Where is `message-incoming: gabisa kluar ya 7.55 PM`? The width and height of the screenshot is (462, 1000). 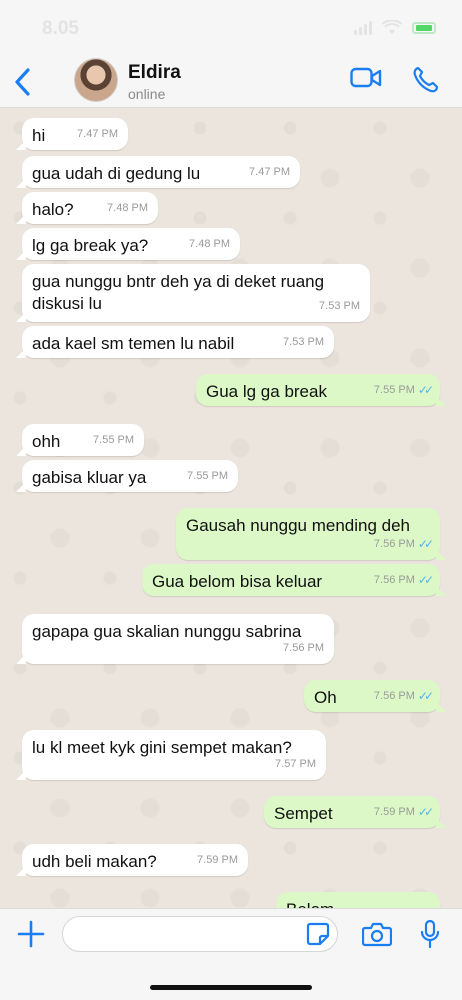
message-incoming: gabisa kluar ya 7.55 PM is located at coordinates (127, 476).